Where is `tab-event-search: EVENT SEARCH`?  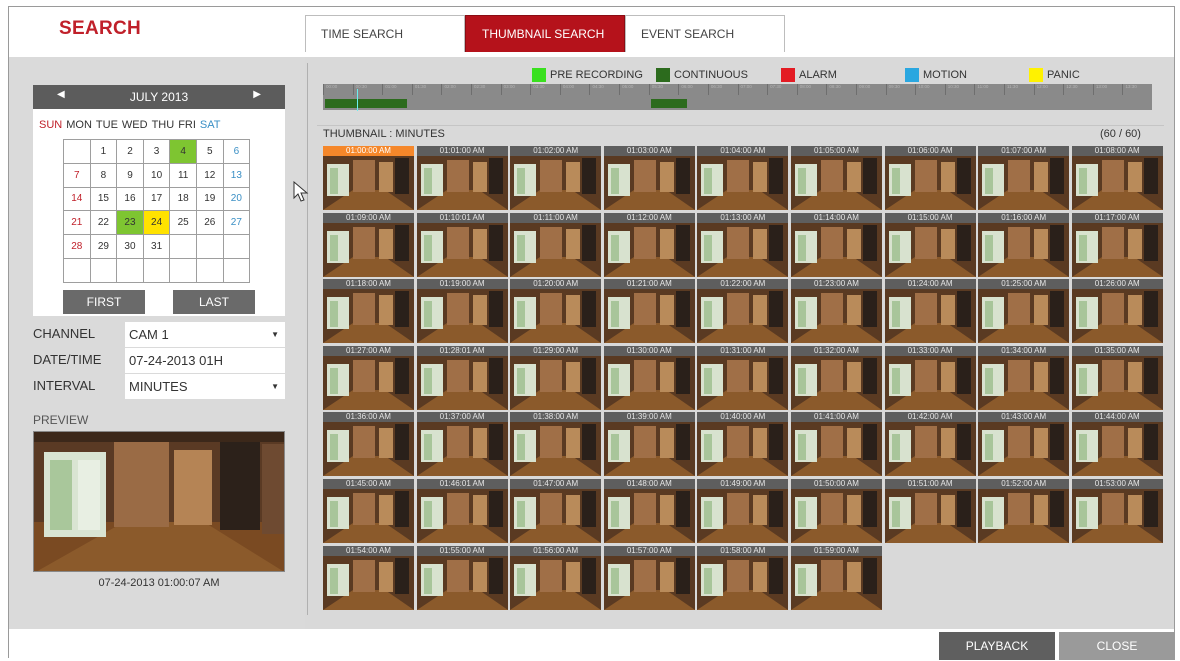
tab-event-search: EVENT SEARCH is located at coordinates (705, 33).